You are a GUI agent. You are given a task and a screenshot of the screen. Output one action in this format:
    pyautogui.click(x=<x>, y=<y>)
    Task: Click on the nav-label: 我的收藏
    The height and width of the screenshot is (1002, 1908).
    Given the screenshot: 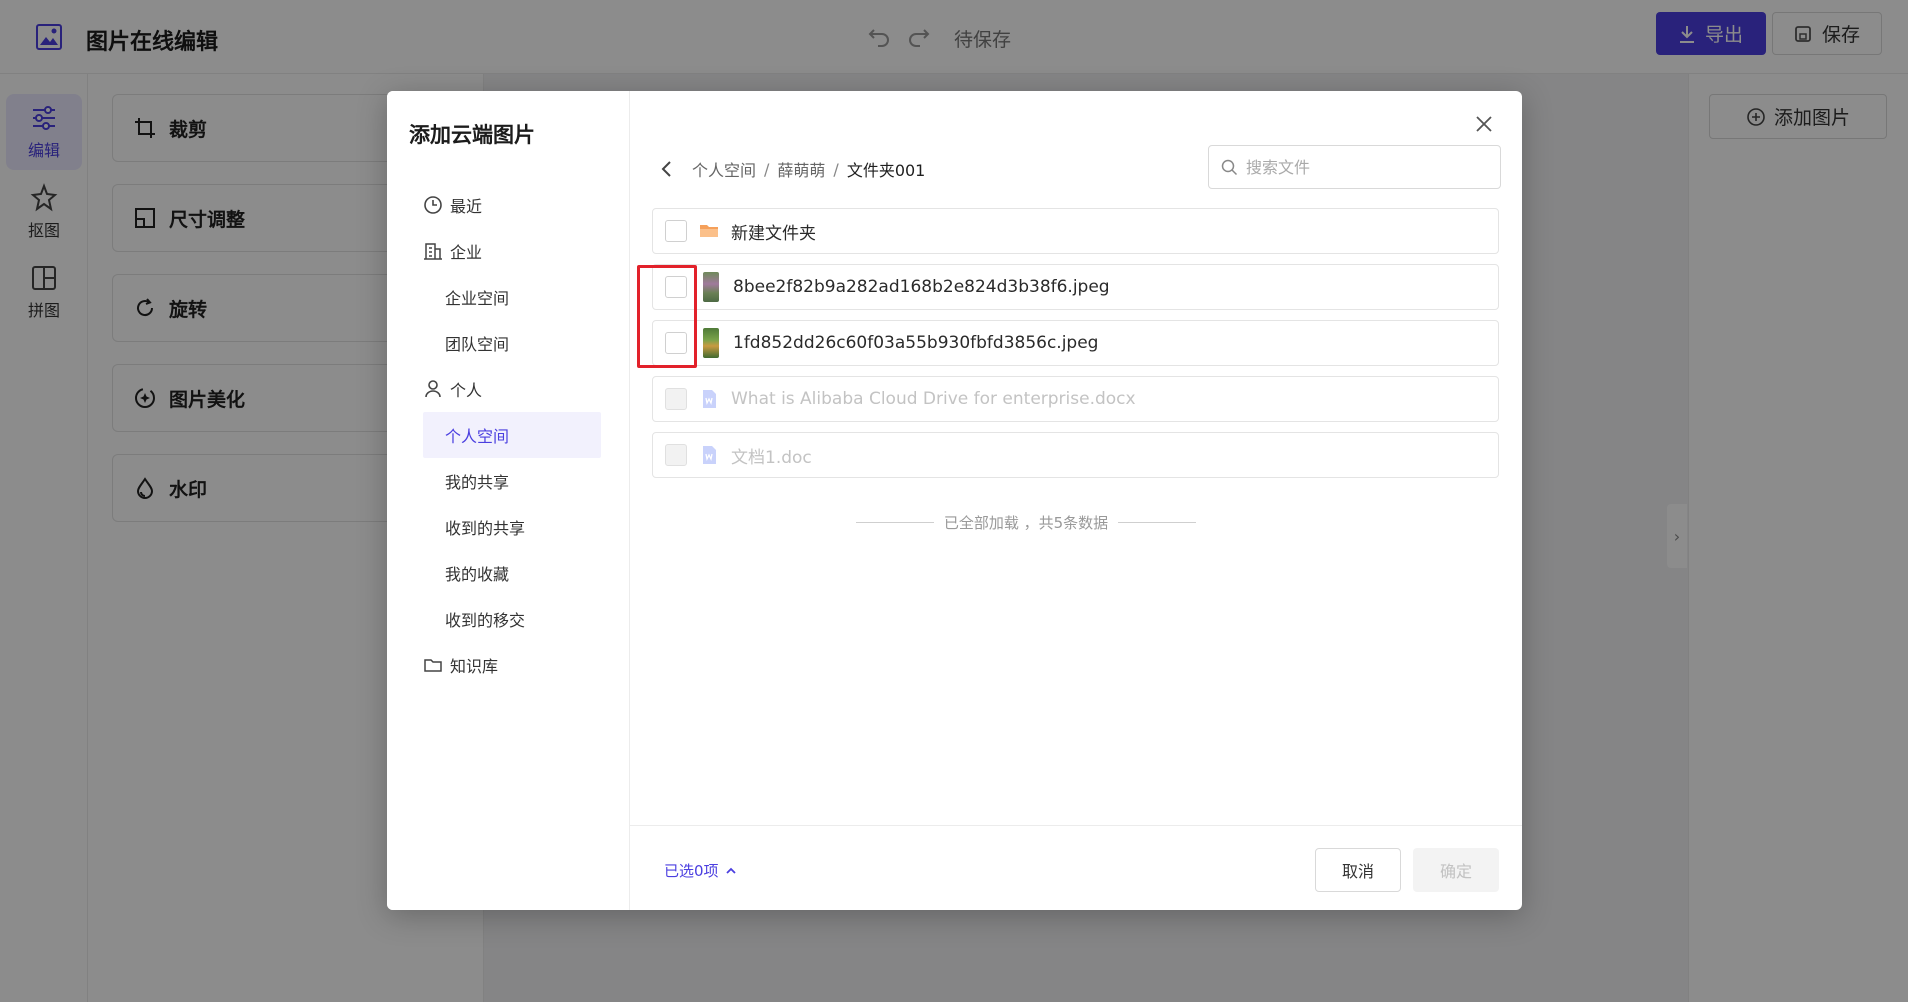 What is the action you would take?
    pyautogui.click(x=477, y=574)
    